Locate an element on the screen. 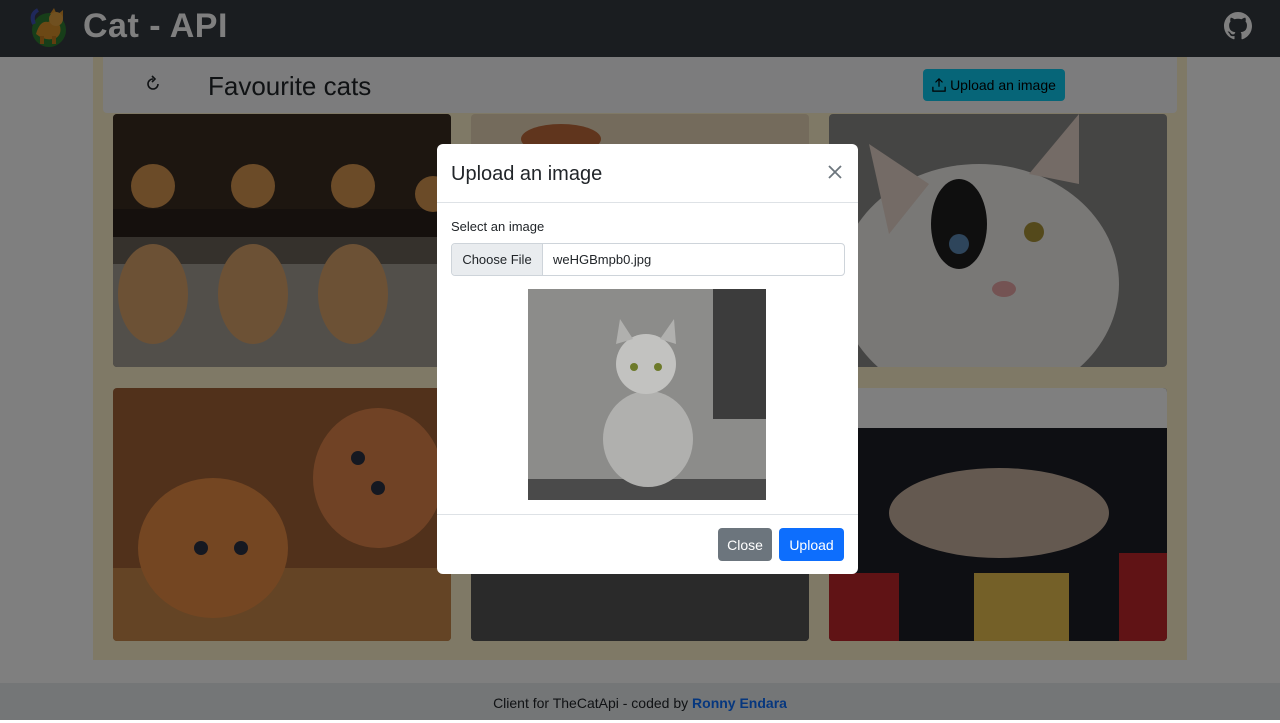 The width and height of the screenshot is (1280, 723). file-input: Choose File weHGBmpb0.jpg is located at coordinates (648, 259).